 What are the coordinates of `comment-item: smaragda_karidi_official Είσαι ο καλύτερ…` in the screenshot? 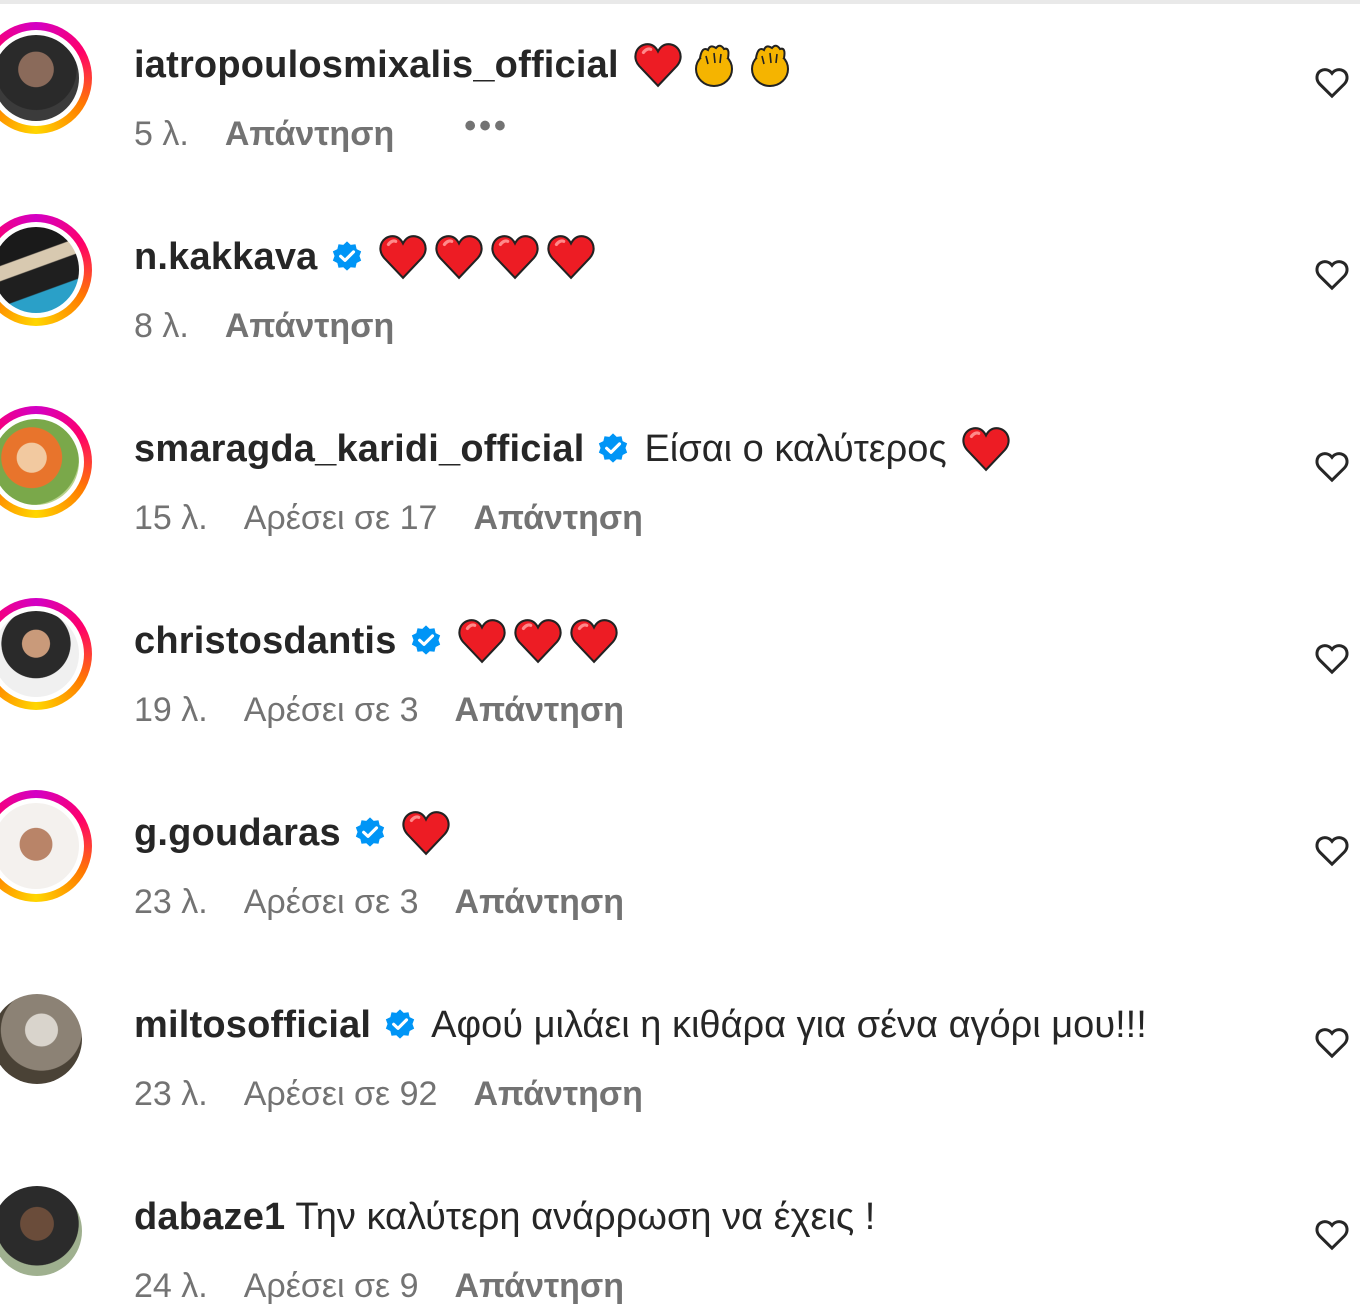 It's located at (680, 460).